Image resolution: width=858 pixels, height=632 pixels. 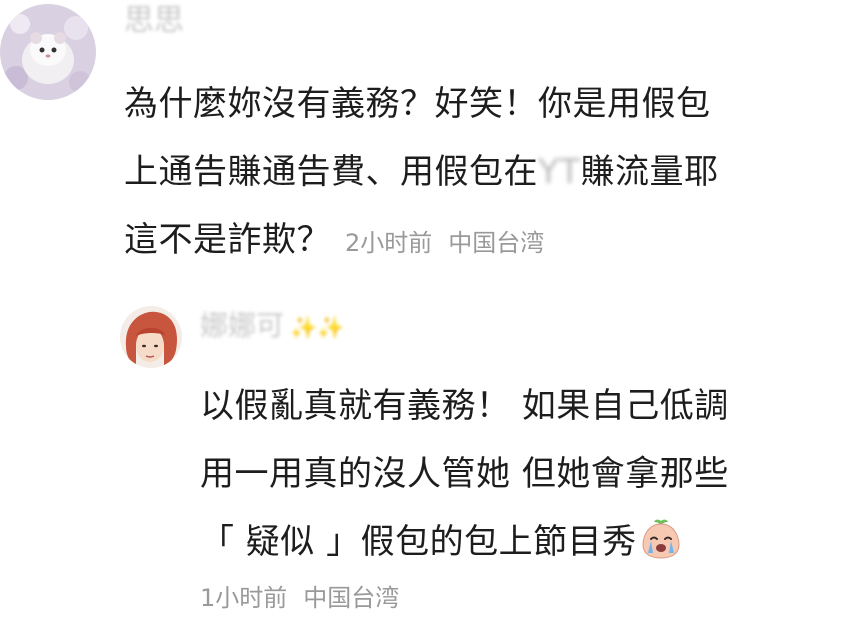 I want to click on comment-line: 上通告賺通告費、用假包在YT賺流量耶, so click(x=421, y=172).